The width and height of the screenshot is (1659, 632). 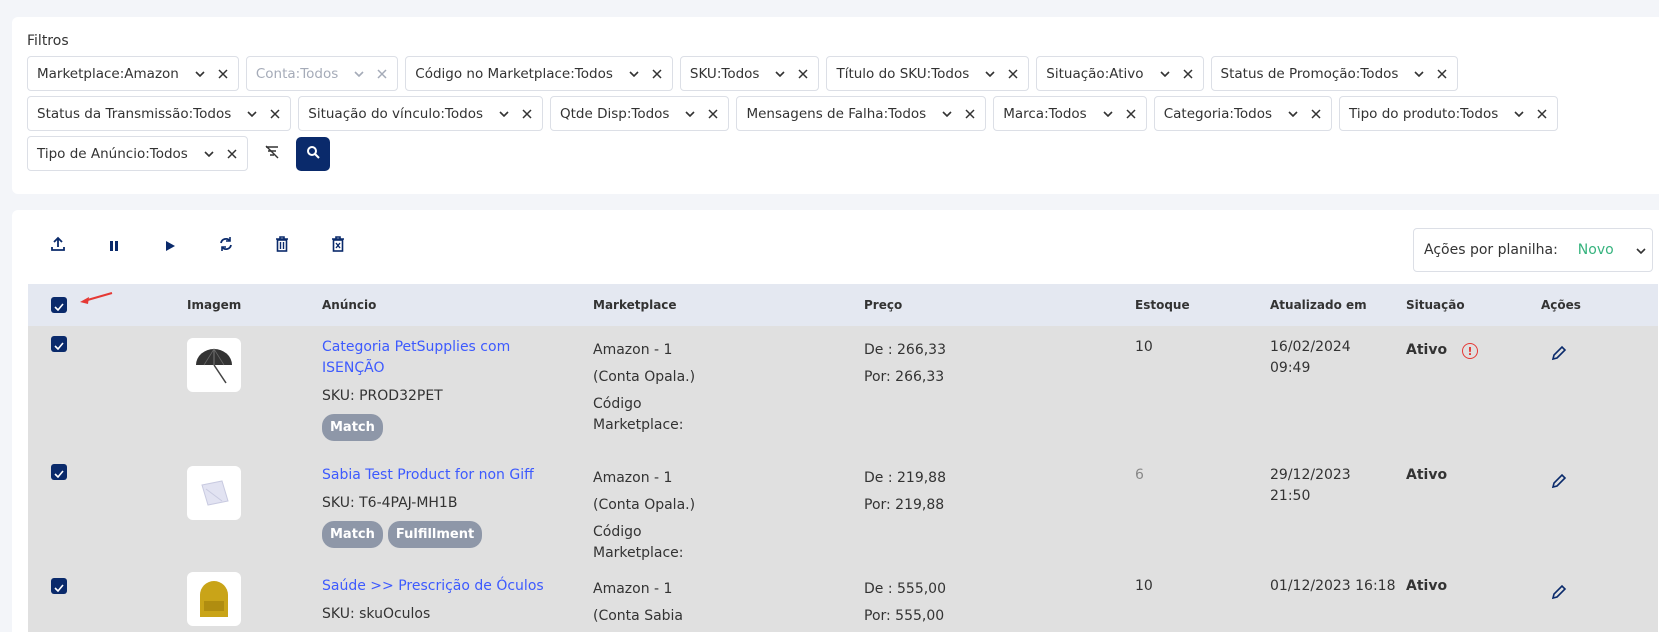 What do you see at coordinates (159, 113) in the screenshot?
I see `filter-status-transmissao: Status da Transmissão: Todos` at bounding box center [159, 113].